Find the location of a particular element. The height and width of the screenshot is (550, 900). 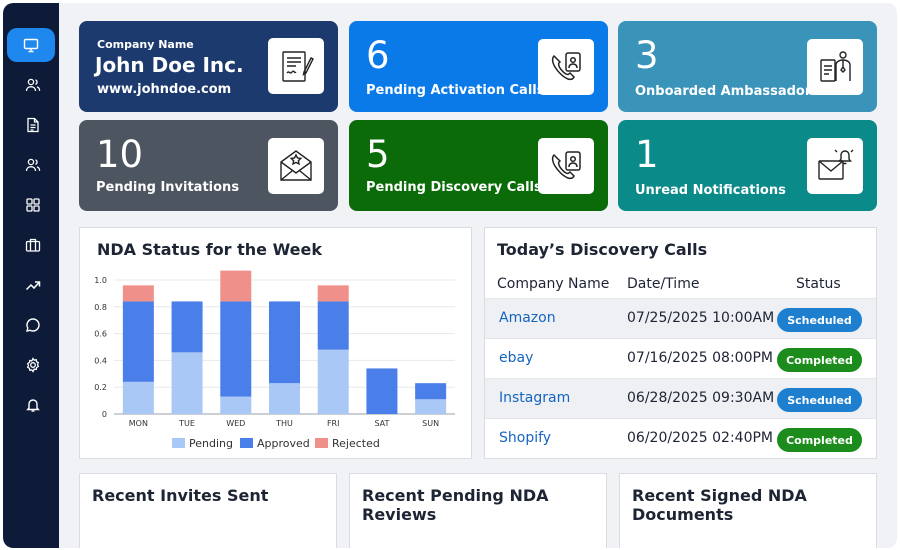

briefcase-icon is located at coordinates (33, 245).